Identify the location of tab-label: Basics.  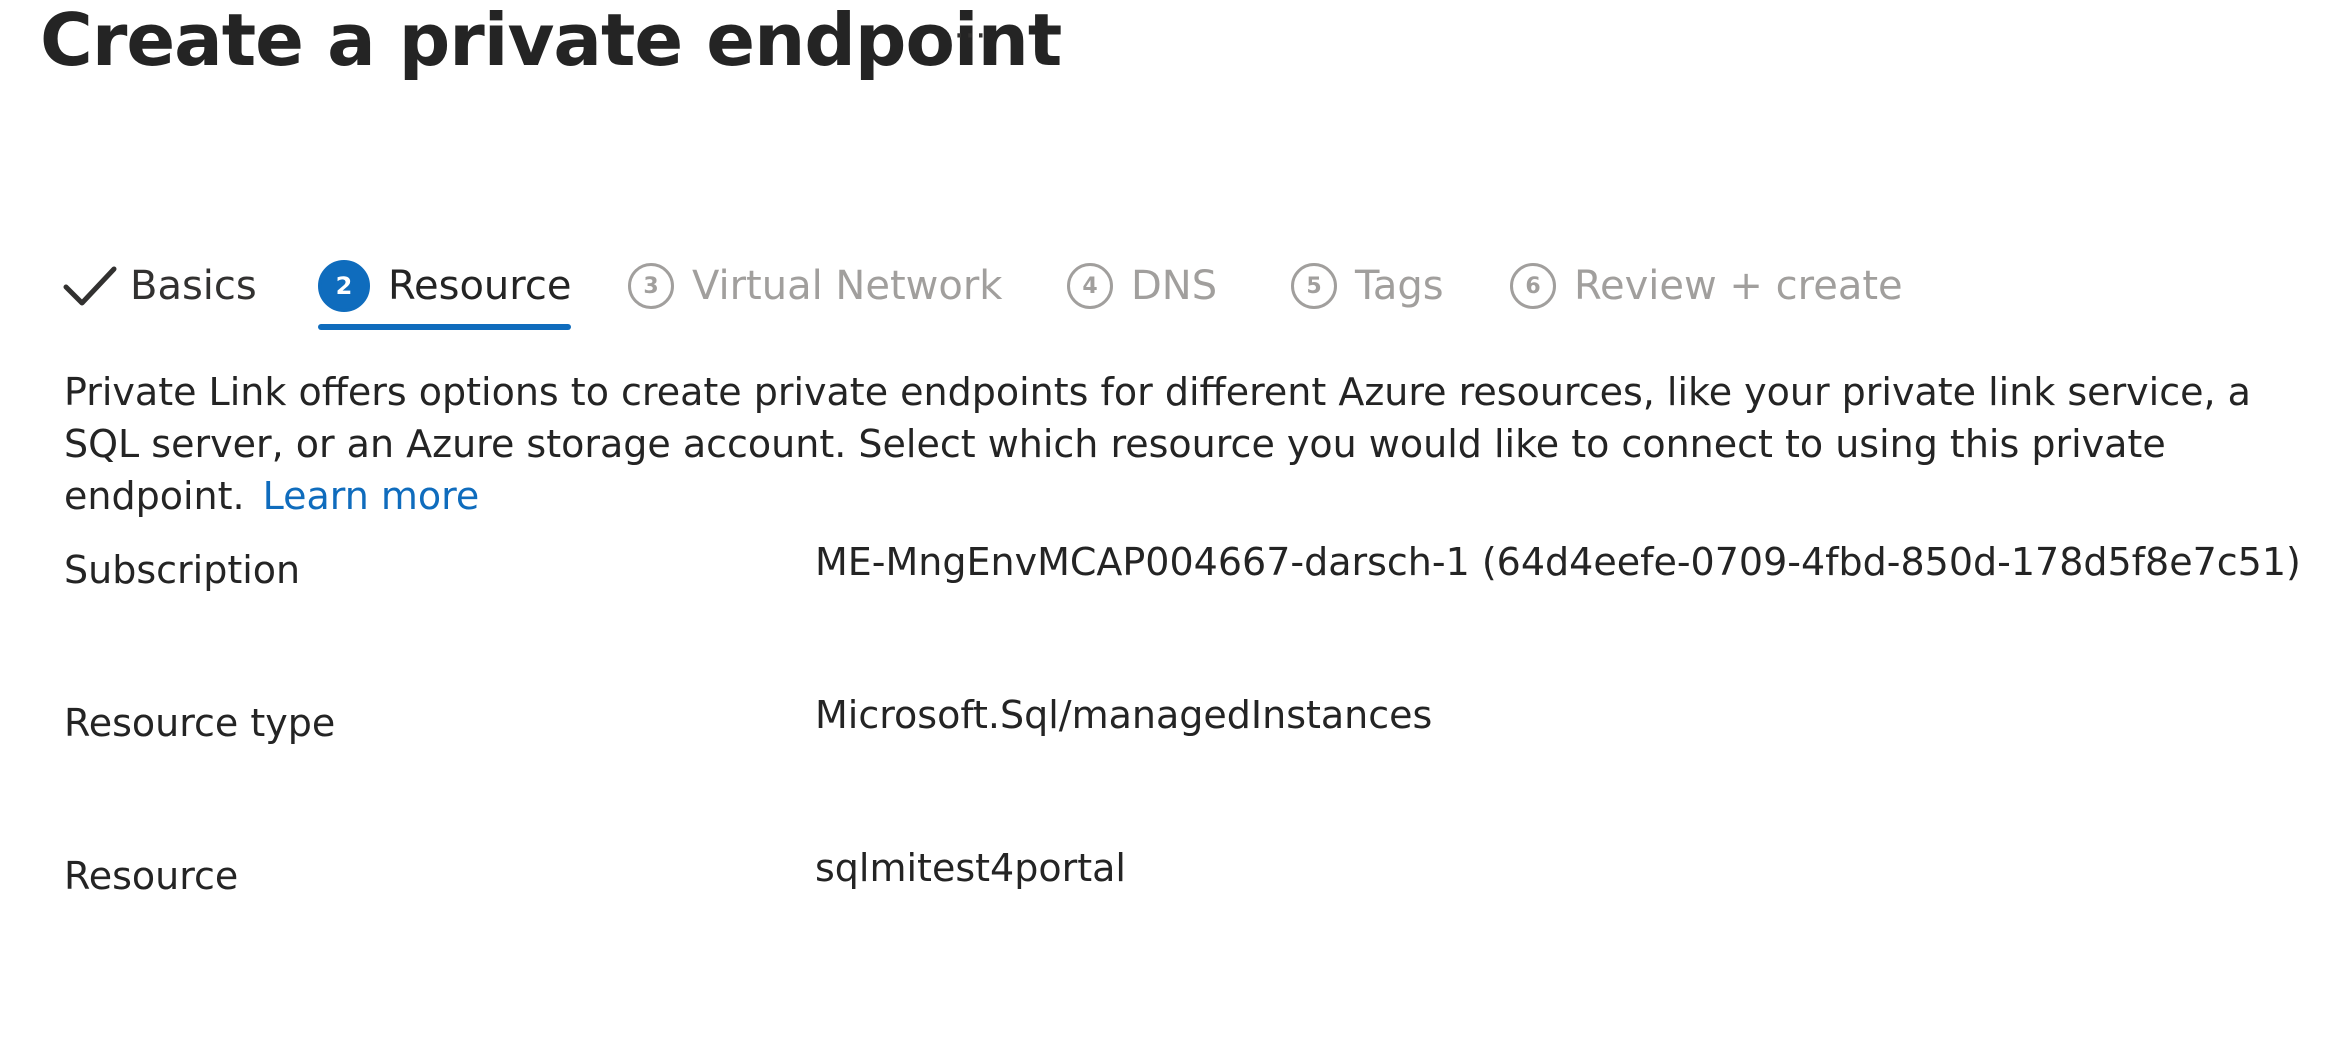
(193, 286).